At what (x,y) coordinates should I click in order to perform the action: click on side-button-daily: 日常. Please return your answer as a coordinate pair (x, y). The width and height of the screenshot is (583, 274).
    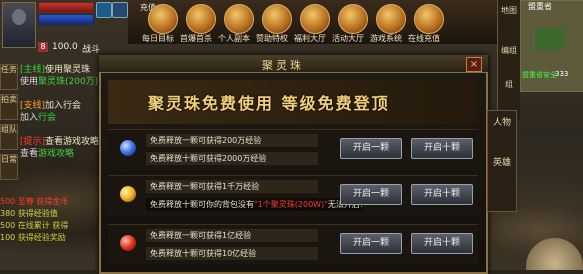
    Looking at the image, I should click on (9, 167).